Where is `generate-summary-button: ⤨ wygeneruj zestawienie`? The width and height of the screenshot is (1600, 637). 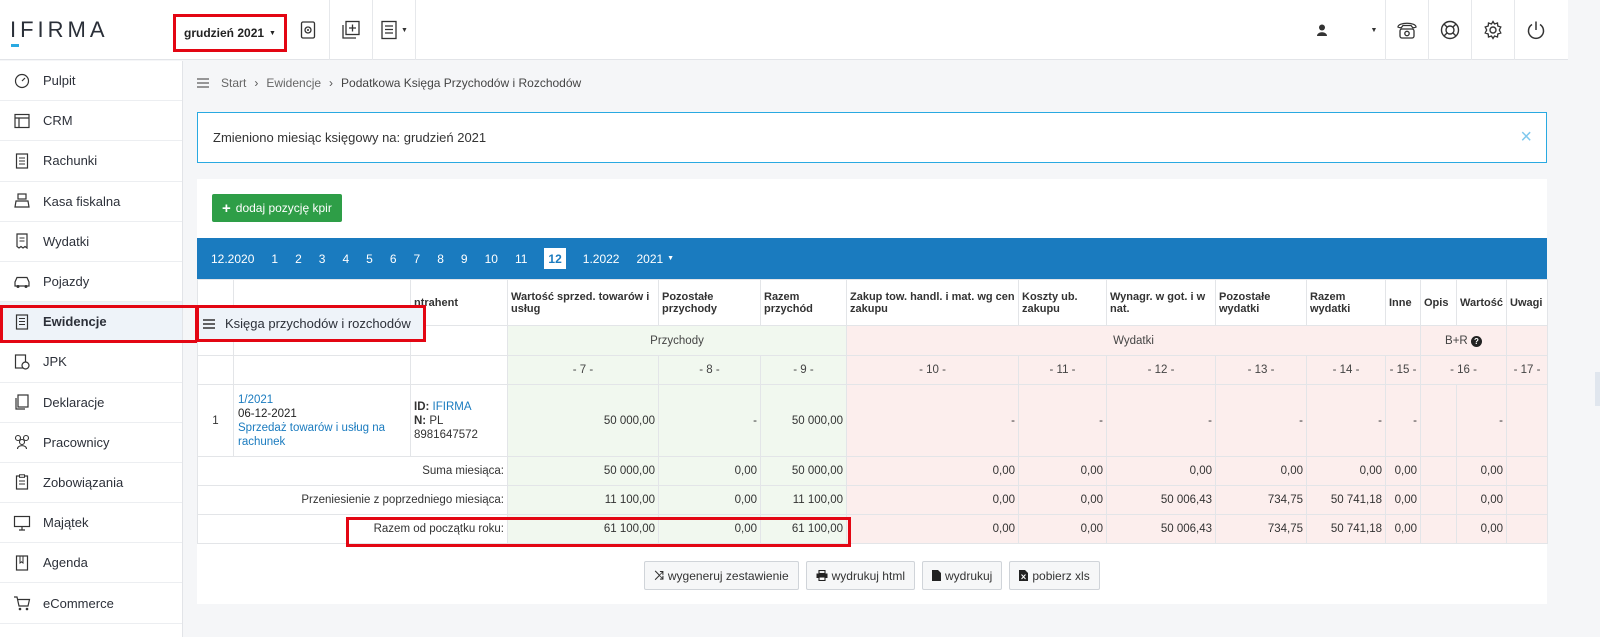
generate-summary-button: ⤨ wygeneruj zestawienie is located at coordinates (721, 575).